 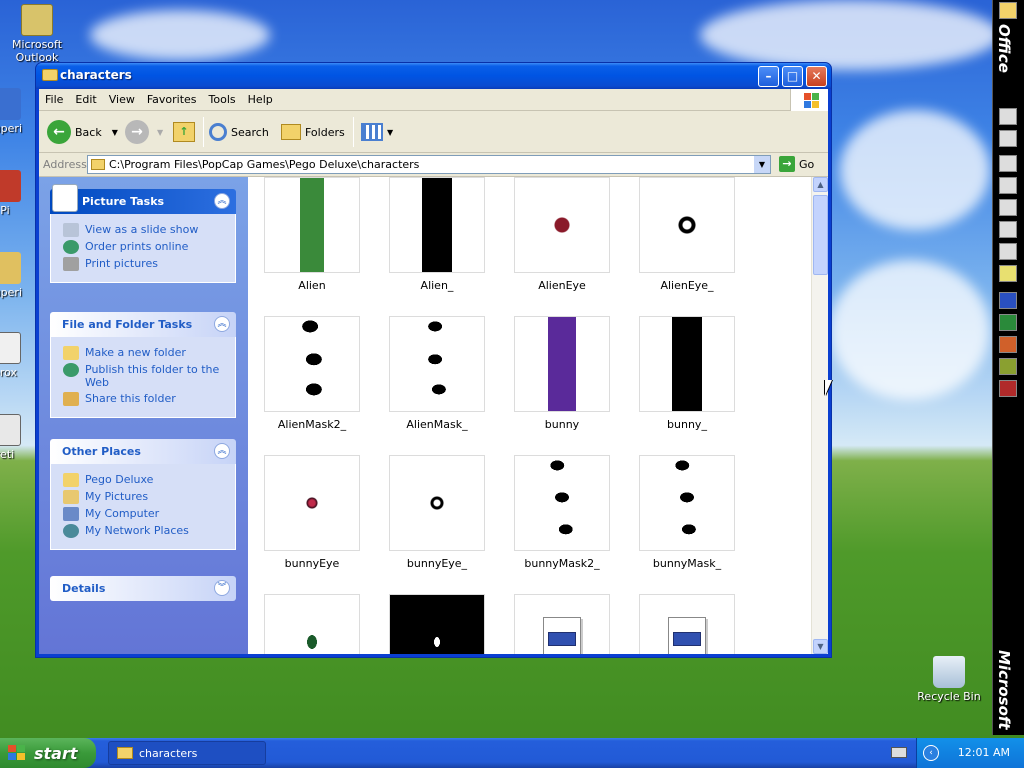 What do you see at coordinates (768, 76) in the screenshot?
I see `minimize-button: –` at bounding box center [768, 76].